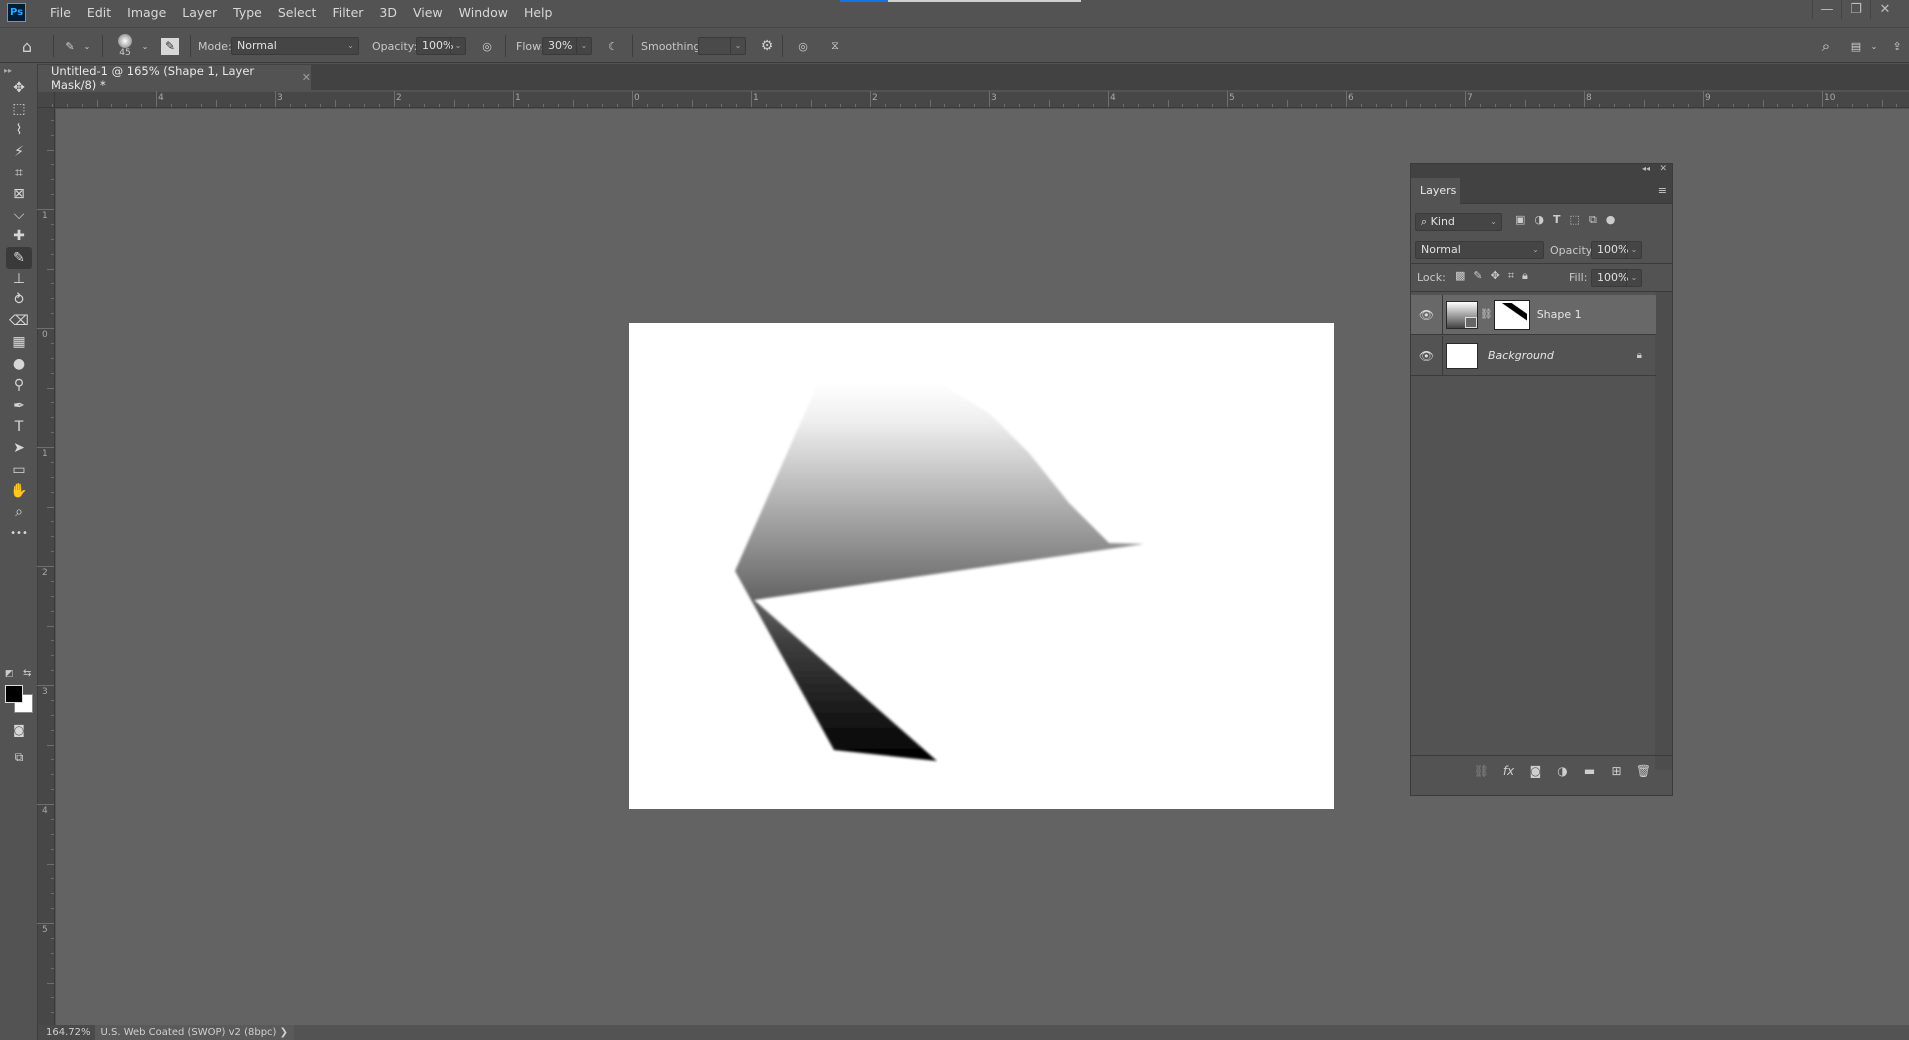 This screenshot has width=1909, height=1040. Describe the element at coordinates (99, 12) in the screenshot. I see `menu-edit: Edit` at that location.